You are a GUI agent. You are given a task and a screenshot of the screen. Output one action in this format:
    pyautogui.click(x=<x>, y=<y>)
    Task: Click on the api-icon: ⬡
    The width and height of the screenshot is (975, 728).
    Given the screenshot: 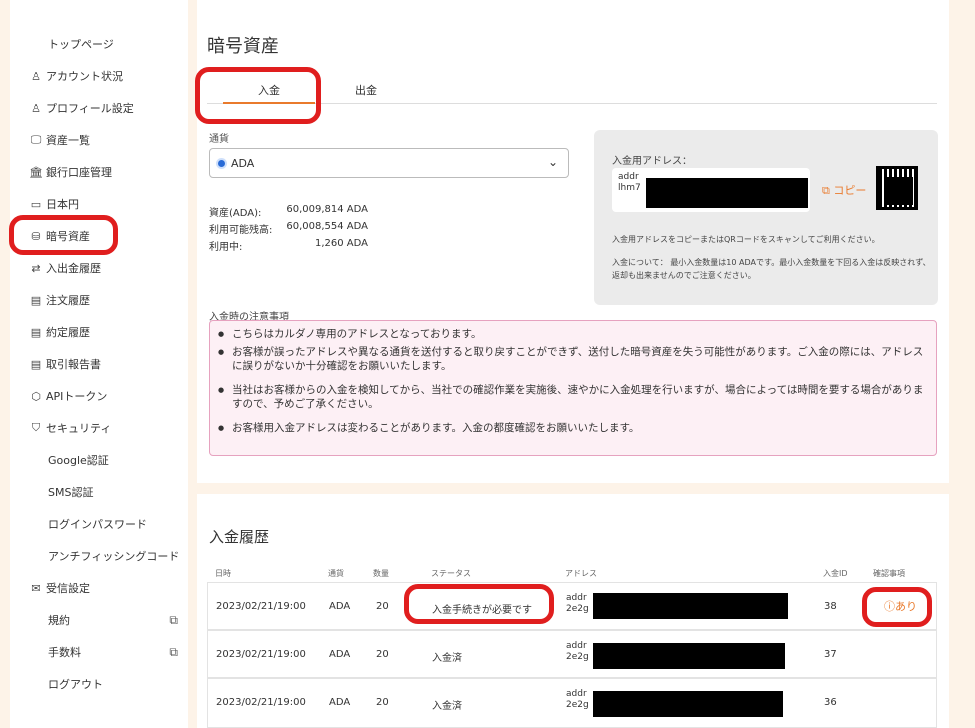 What is the action you would take?
    pyautogui.click(x=36, y=396)
    